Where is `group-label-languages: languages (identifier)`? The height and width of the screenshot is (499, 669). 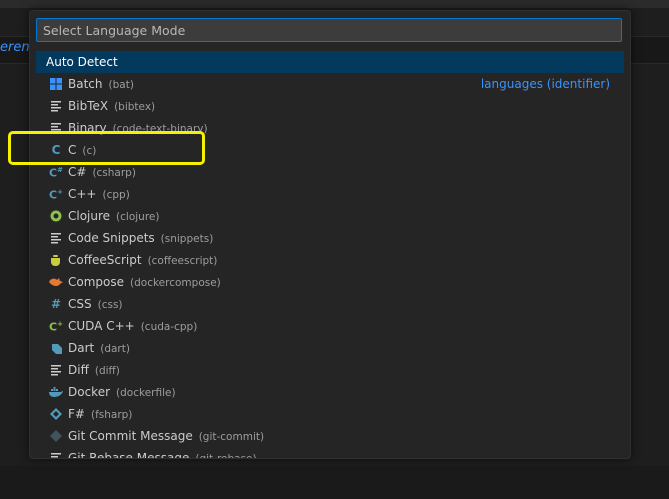
group-label-languages: languages (identifier) is located at coordinates (545, 84).